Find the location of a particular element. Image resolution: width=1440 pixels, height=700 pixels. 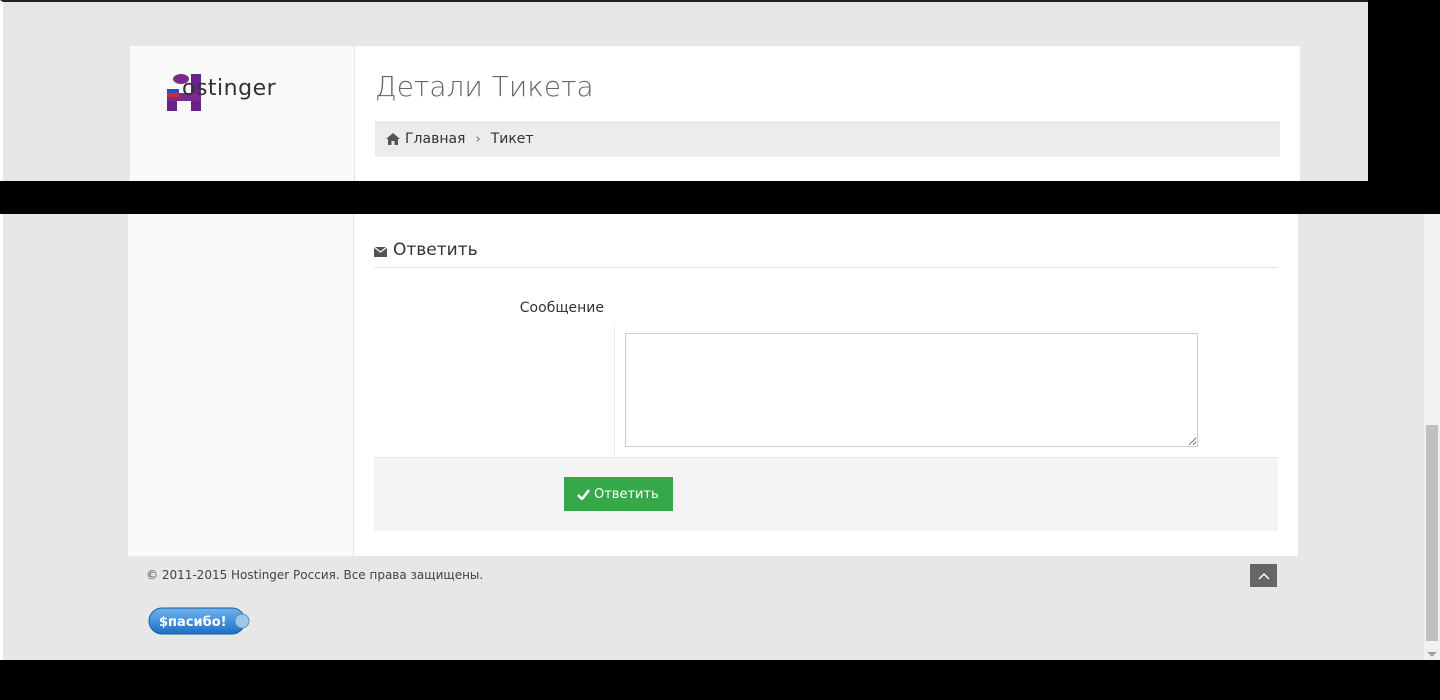

breadcrumb-home-link: Главная is located at coordinates (435, 139).